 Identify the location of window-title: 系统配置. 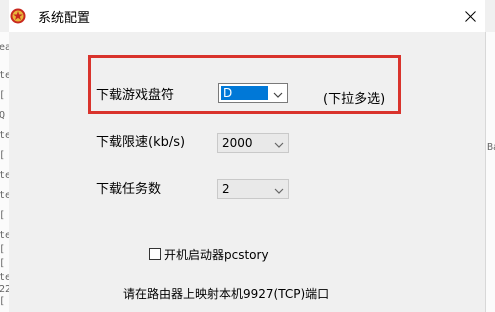
(64, 18).